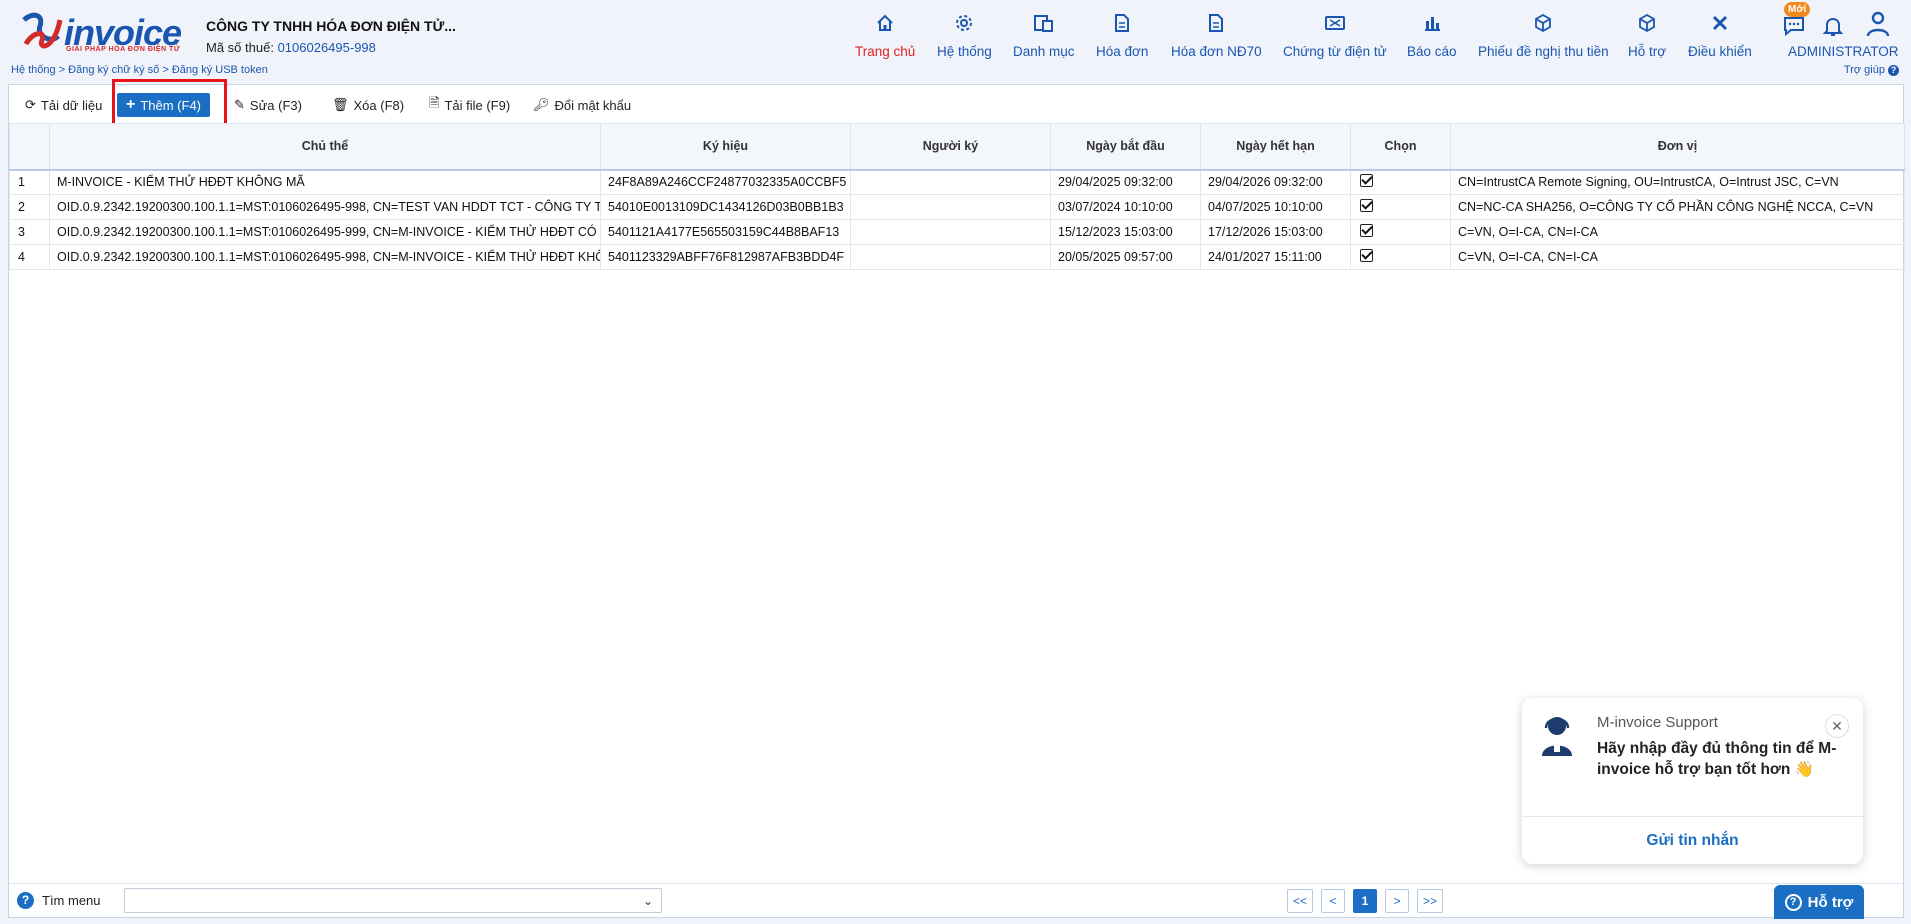  I want to click on cell-serial: 5401121A4177E565503159C44B8BAF13, so click(725, 232).